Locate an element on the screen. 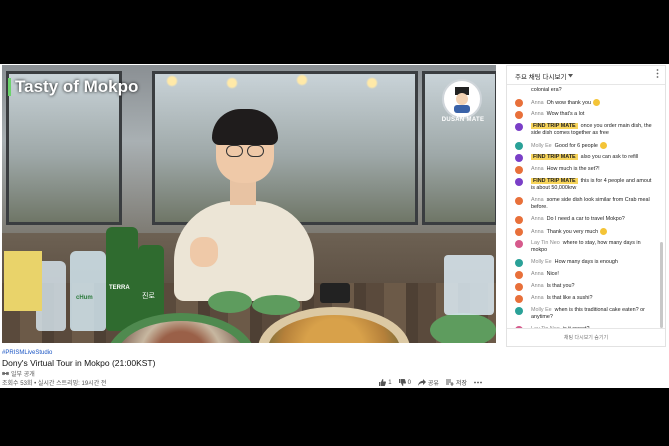  chat-message: Molly Ee Good for 6 people is located at coordinates (585, 146).